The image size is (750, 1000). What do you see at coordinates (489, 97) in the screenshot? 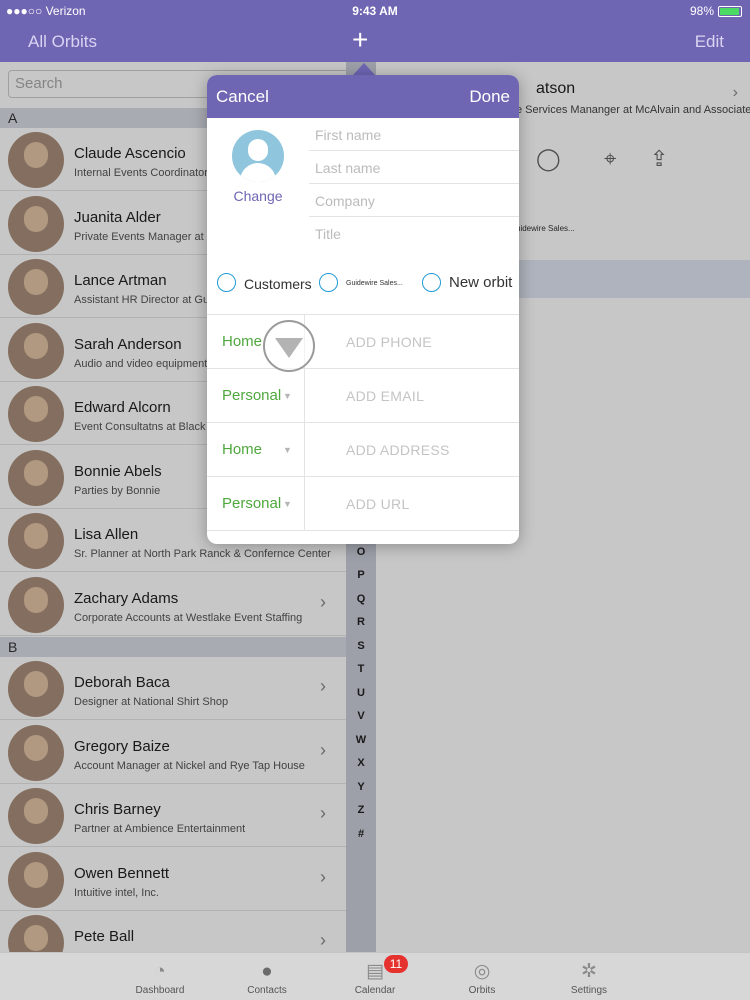
I see `done-button: Done` at bounding box center [489, 97].